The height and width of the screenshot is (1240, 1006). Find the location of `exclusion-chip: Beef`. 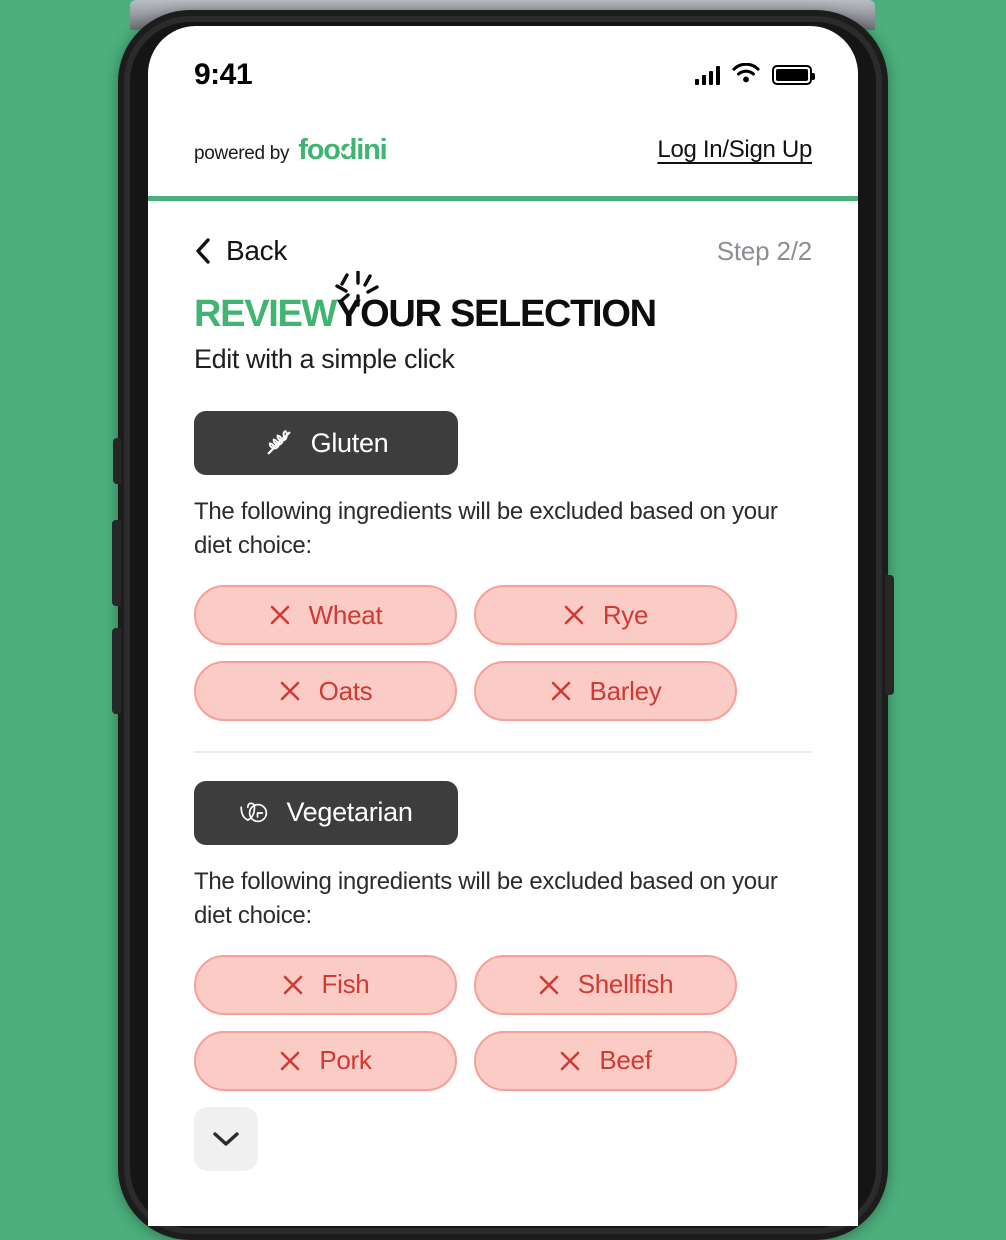

exclusion-chip: Beef is located at coordinates (605, 1060).